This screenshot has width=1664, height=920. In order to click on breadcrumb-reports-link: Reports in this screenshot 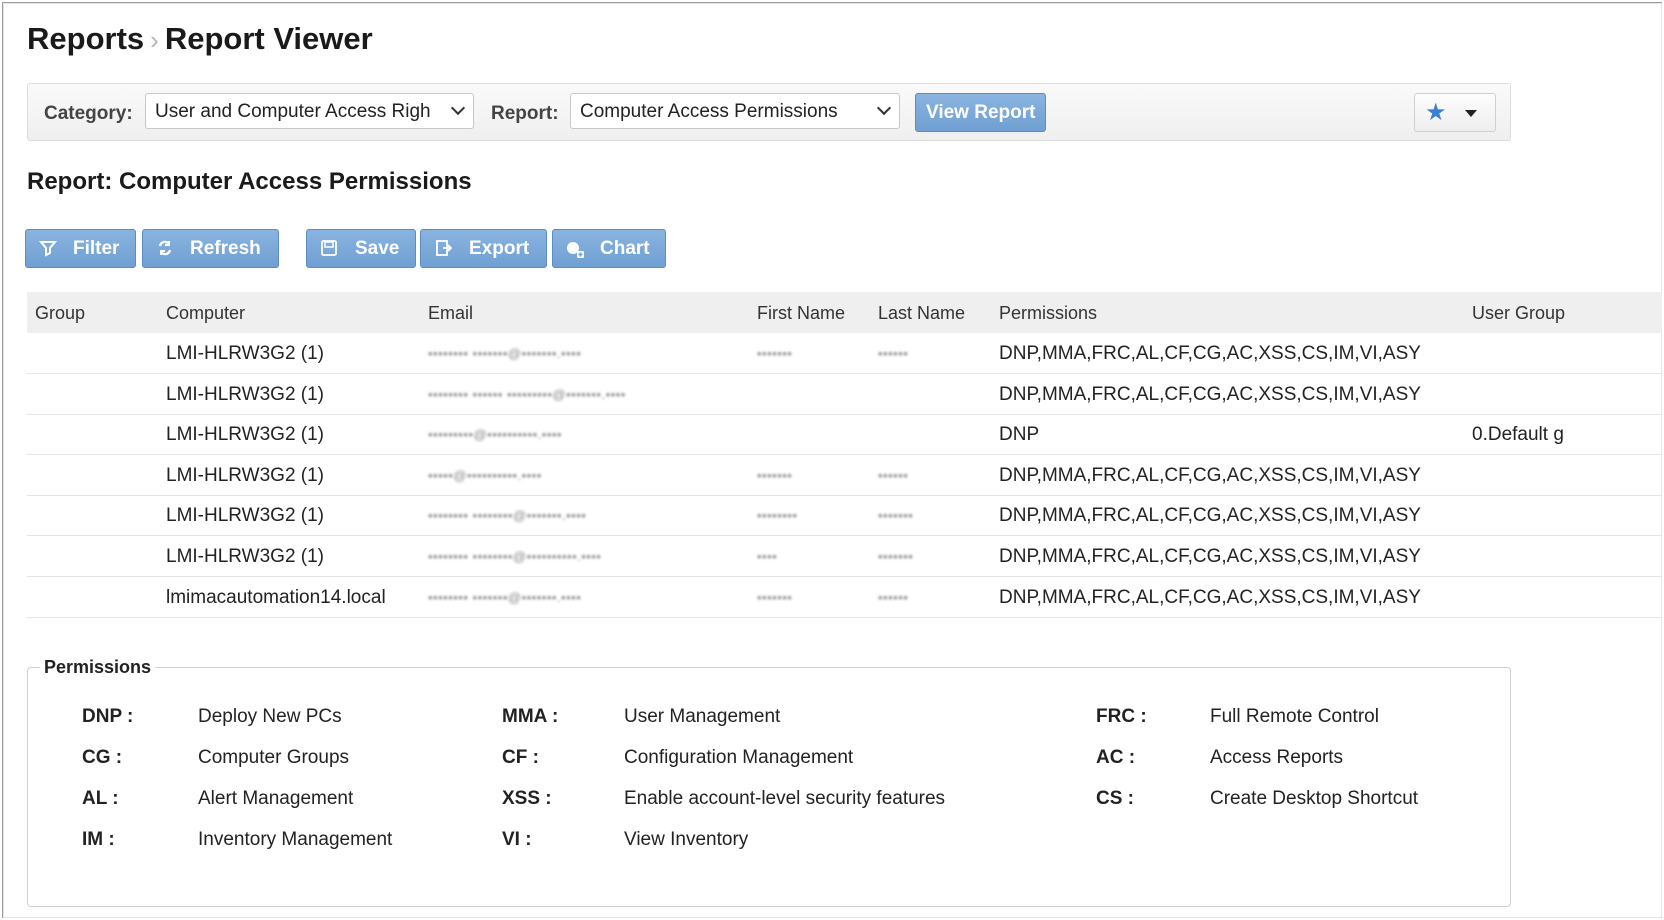, I will do `click(85, 38)`.